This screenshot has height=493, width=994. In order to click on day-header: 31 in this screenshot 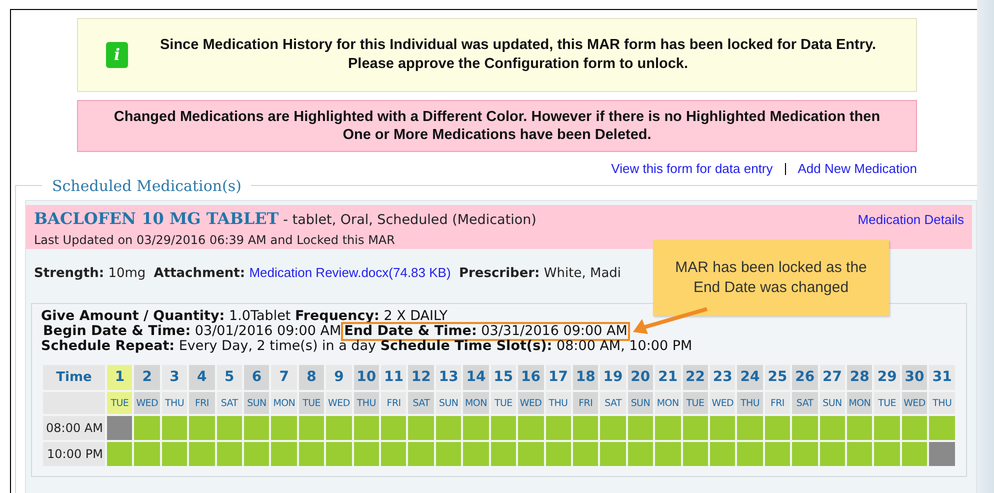, I will do `click(942, 377)`.